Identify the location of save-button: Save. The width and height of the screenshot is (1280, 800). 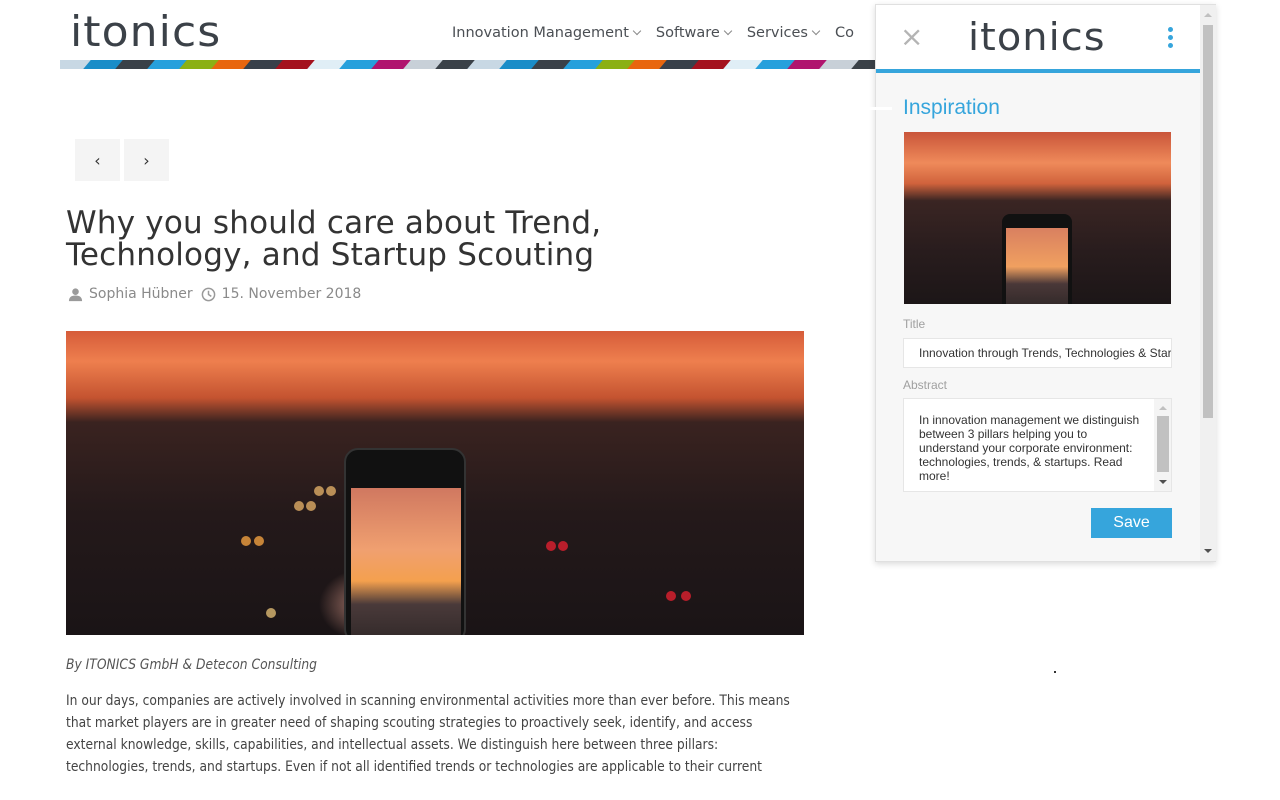
(1131, 523).